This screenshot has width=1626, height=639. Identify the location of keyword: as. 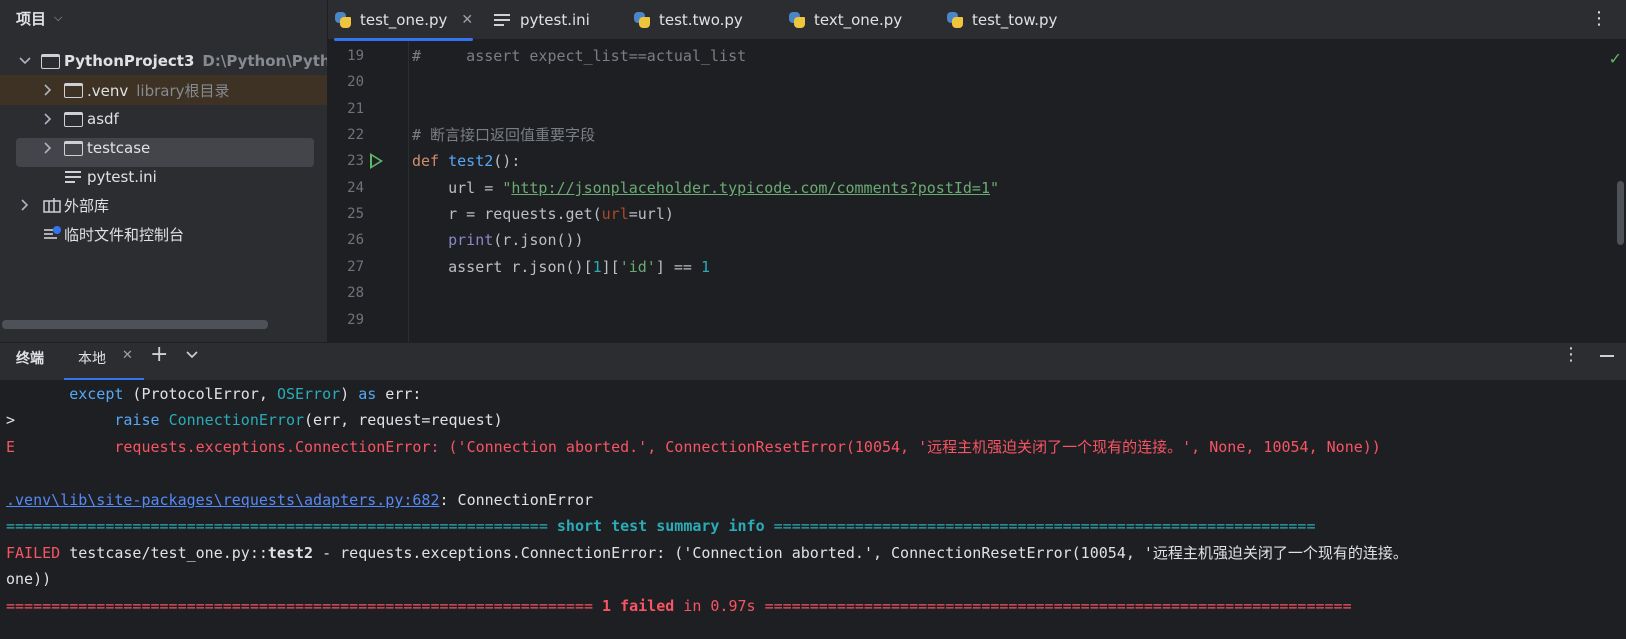
(367, 394).